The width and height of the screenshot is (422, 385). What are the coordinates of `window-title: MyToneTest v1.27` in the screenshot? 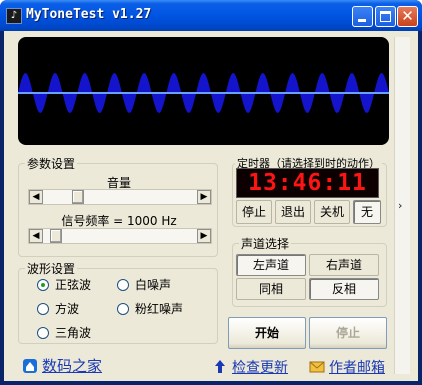 It's located at (89, 14).